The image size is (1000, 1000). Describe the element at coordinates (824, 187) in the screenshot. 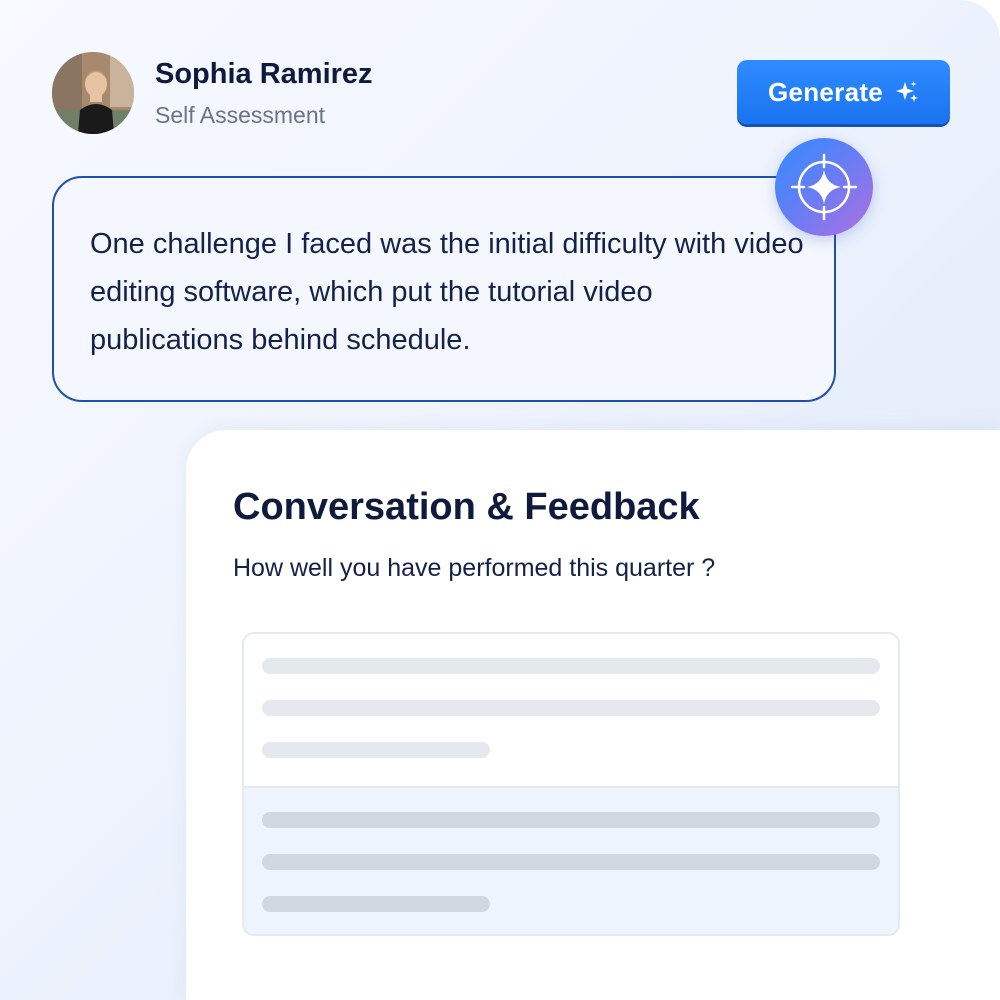

I see `ai-sparkle-icon` at that location.